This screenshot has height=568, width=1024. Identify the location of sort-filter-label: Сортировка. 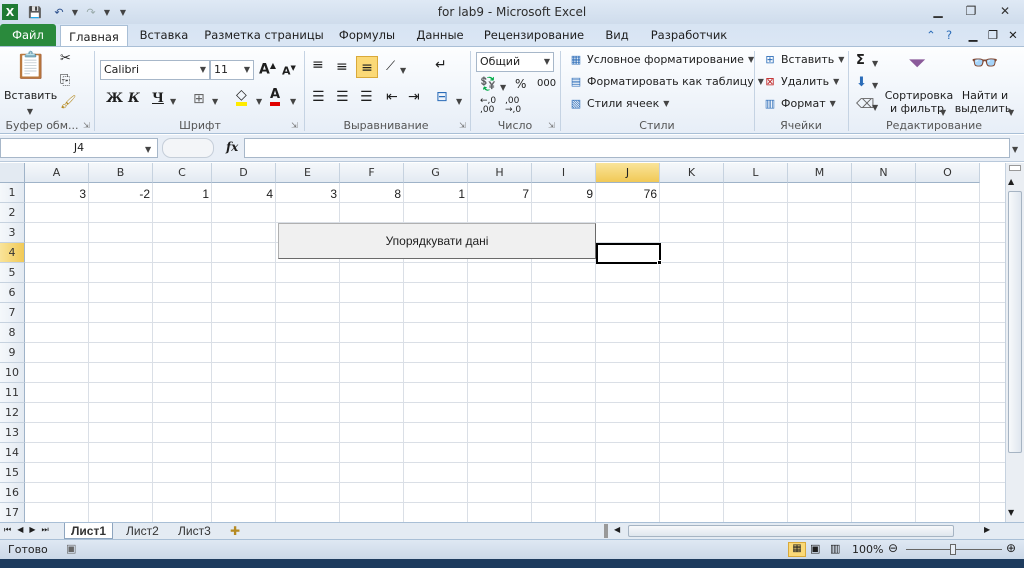
(919, 95).